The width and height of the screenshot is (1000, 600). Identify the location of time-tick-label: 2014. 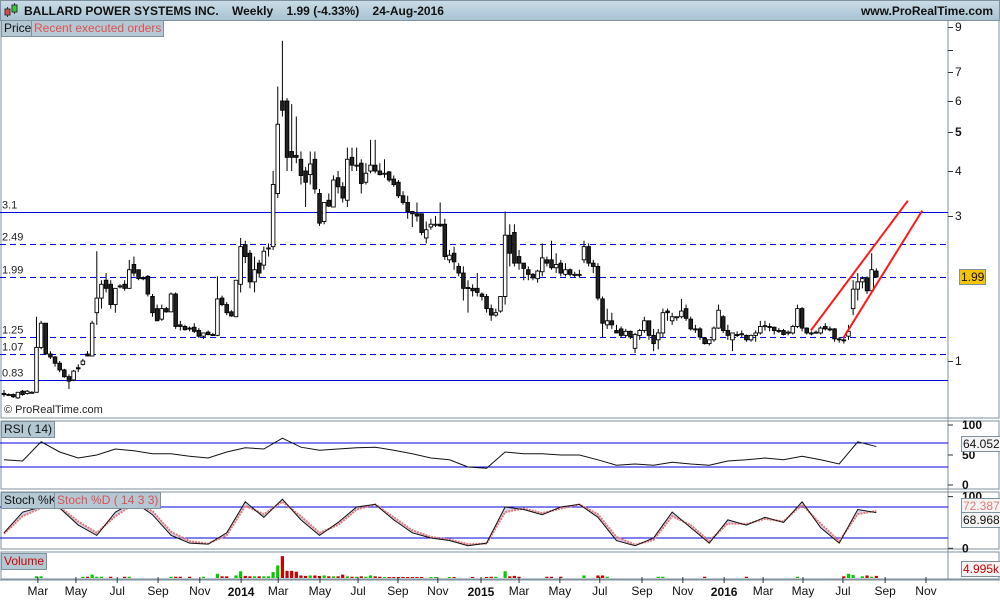
(241, 592).